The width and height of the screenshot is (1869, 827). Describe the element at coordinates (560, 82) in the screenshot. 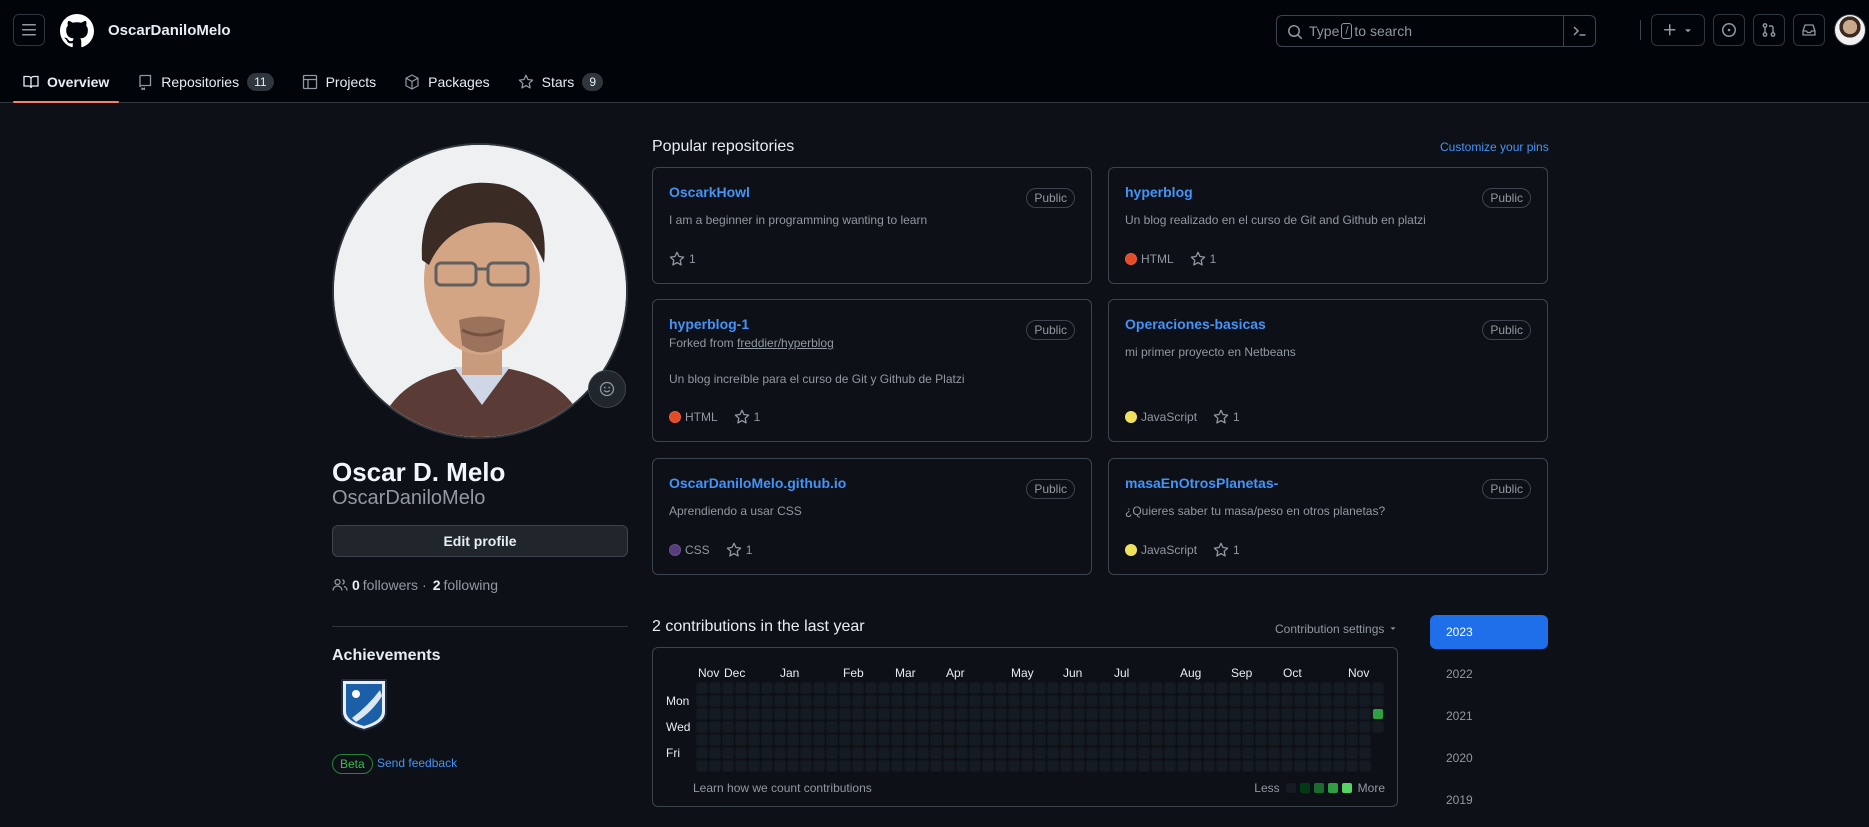

I see `tab-stars: Stars 9` at that location.